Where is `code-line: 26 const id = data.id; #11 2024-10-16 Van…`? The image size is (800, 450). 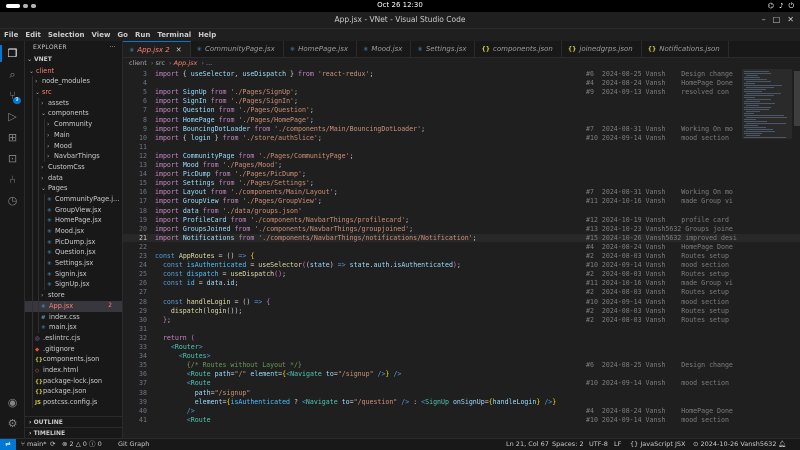
code-line: 26 const id = data.id; #11 2024-10-16 Van… is located at coordinates (461, 283).